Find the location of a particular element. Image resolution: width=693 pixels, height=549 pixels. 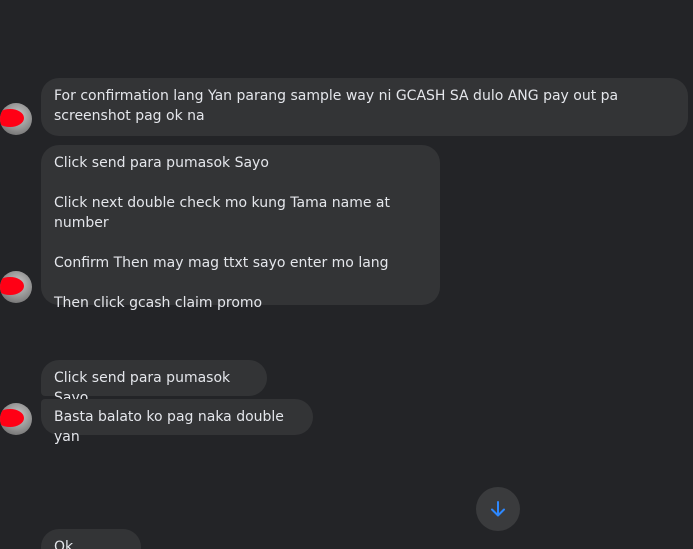

arrow-down-icon is located at coordinates (498, 509).